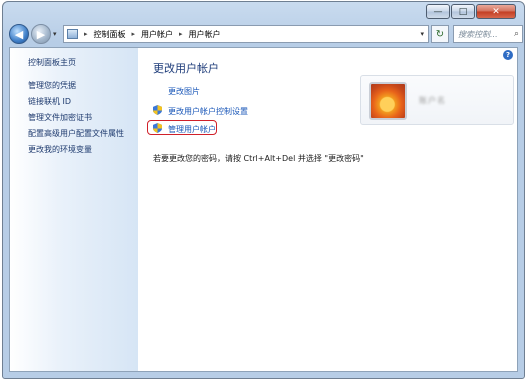 The width and height of the screenshot is (528, 382). Describe the element at coordinates (208, 111) in the screenshot. I see `uac-settings-link: 更改用户帐户控制设置` at that location.